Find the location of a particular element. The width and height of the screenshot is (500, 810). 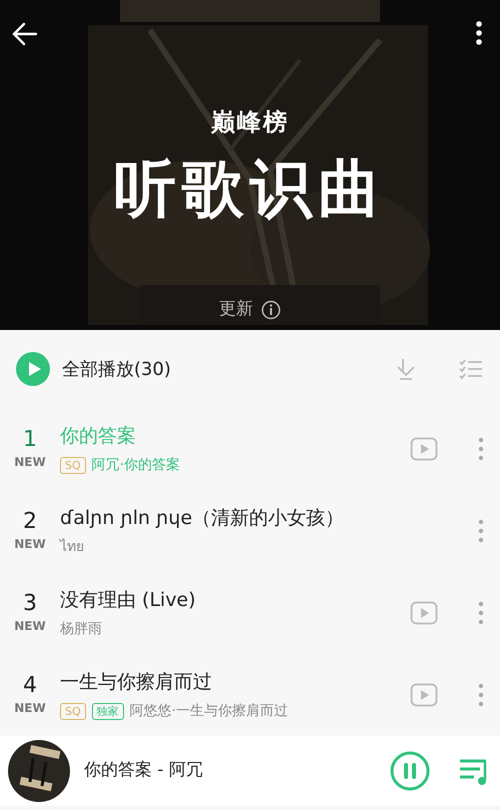

multi-select-icon is located at coordinates (471, 369).